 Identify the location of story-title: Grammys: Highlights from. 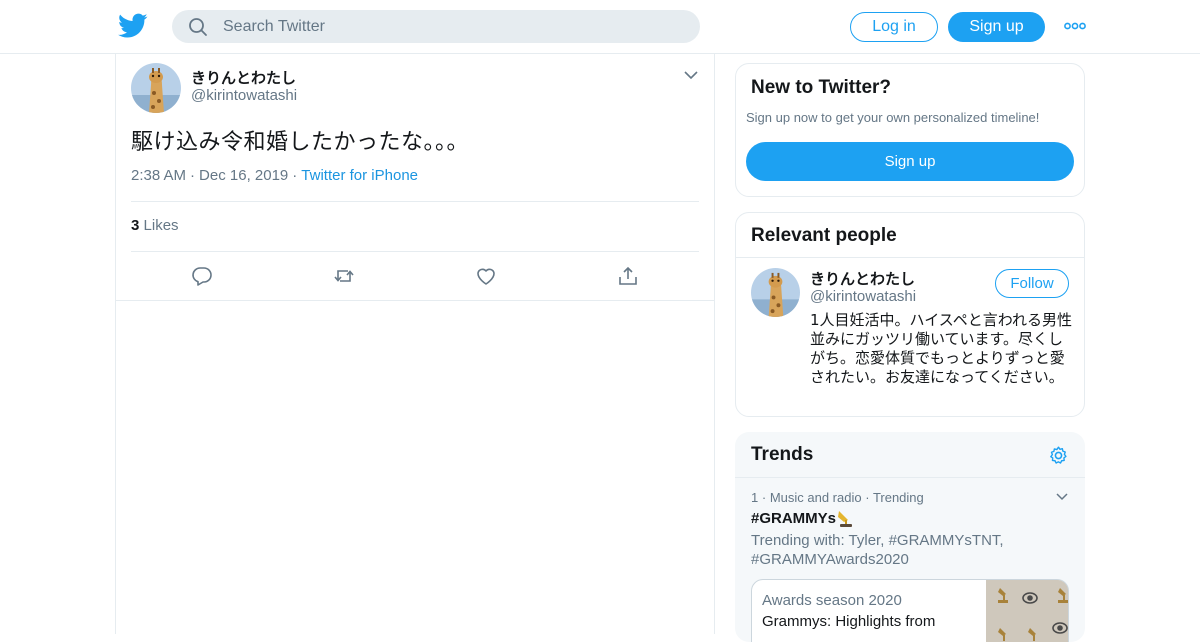
(849, 621).